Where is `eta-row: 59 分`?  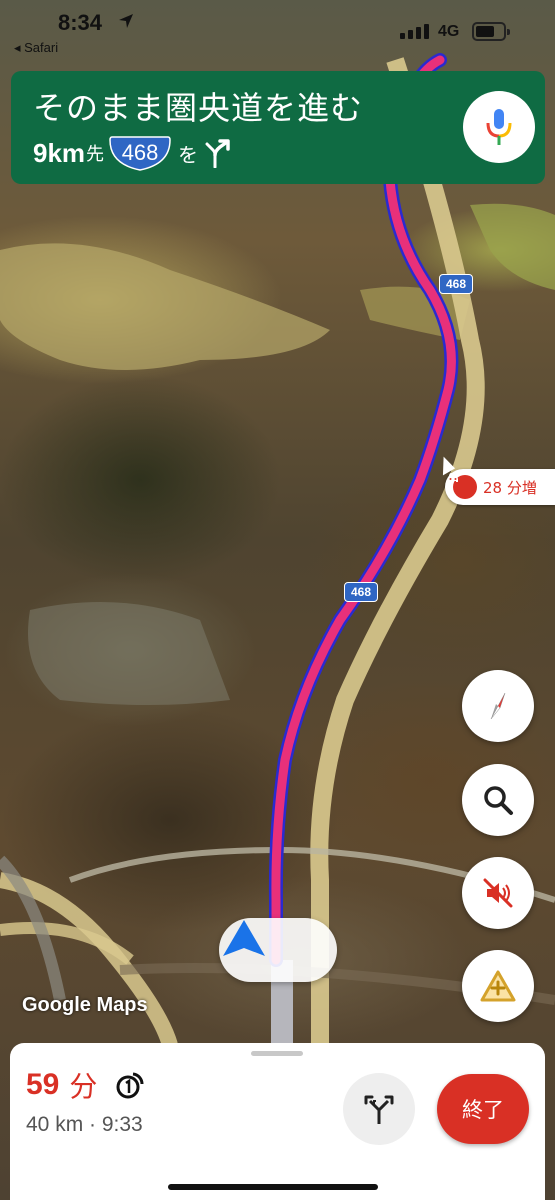 eta-row: 59 分 is located at coordinates (85, 1085).